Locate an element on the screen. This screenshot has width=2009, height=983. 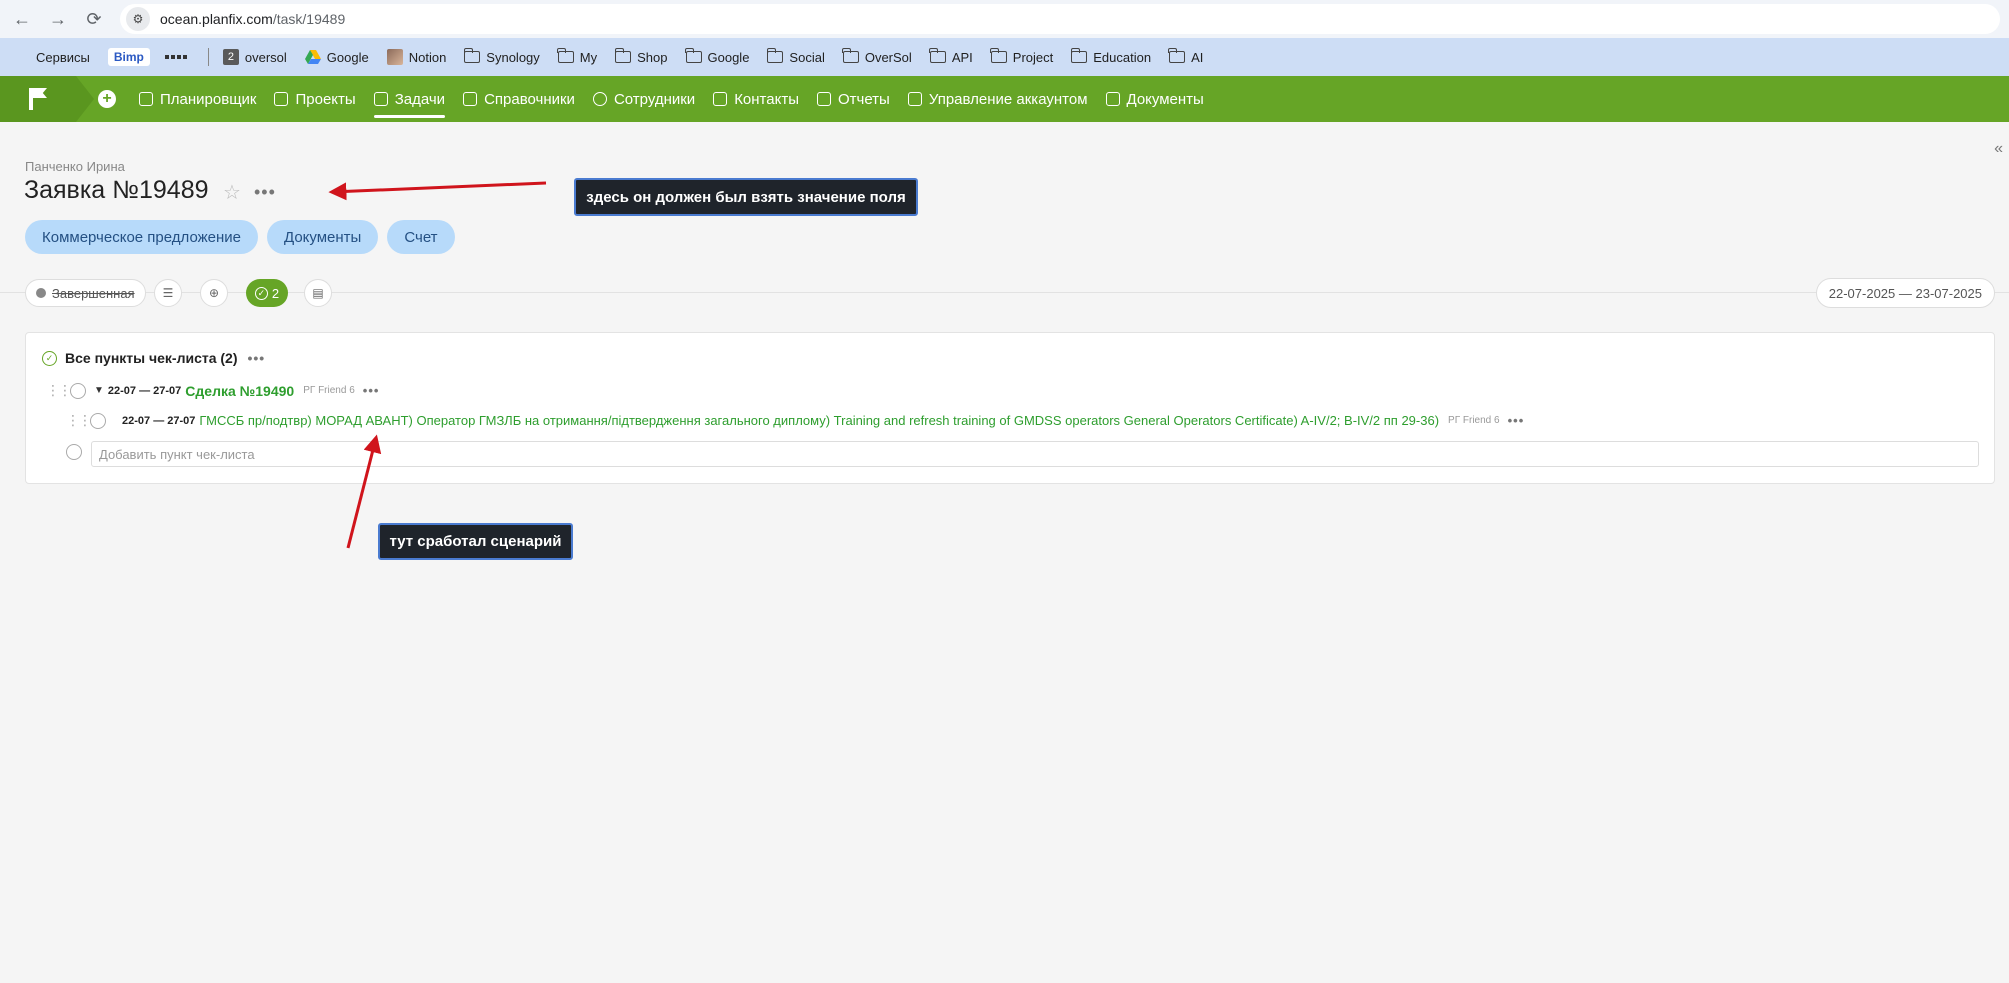
url-host: ocean.planfix.com is located at coordinates (216, 19).